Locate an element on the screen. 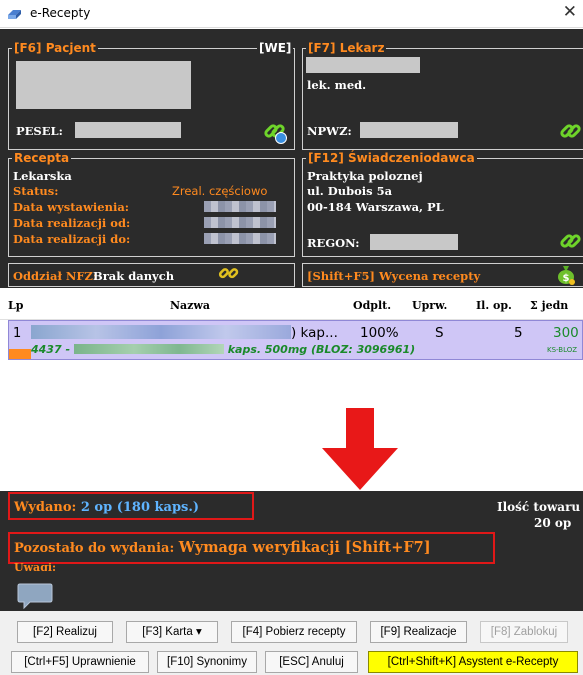 The image size is (583, 675). provider-address2: 00-184 Warszawa, PL is located at coordinates (375, 207).